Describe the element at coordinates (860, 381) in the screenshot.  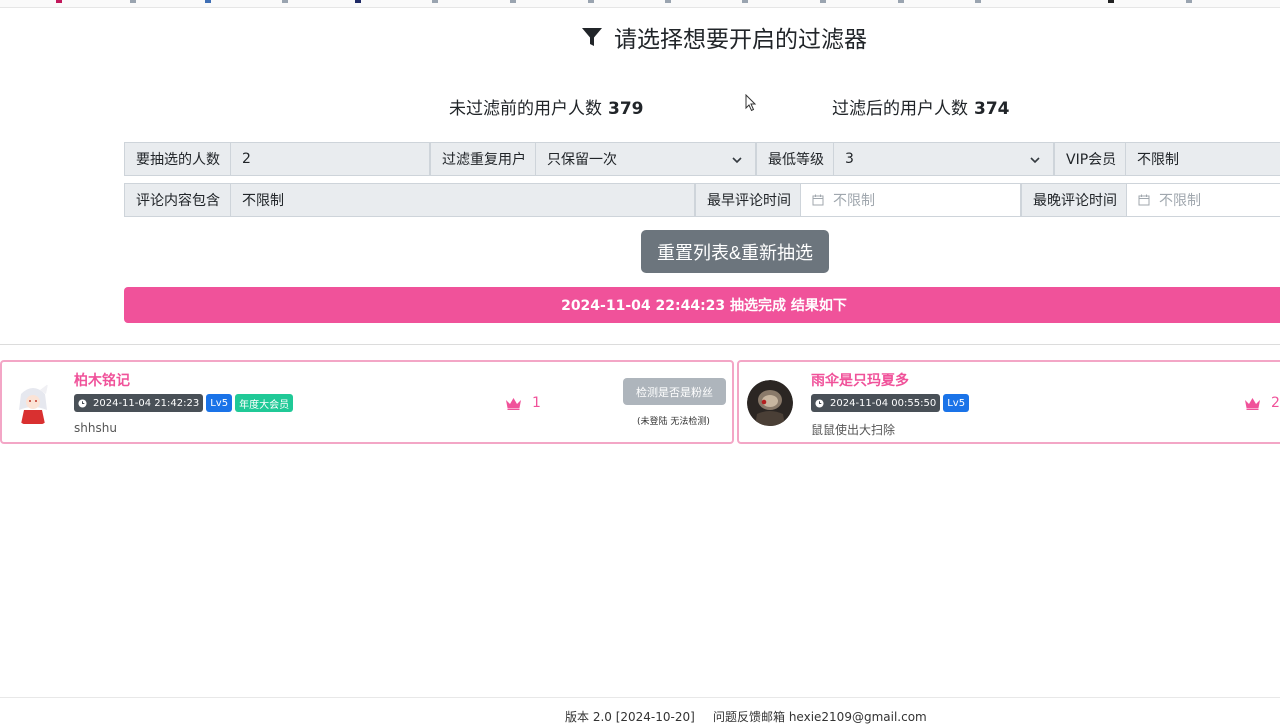
I see `winner-name: 雨伞是只玛夏多` at that location.